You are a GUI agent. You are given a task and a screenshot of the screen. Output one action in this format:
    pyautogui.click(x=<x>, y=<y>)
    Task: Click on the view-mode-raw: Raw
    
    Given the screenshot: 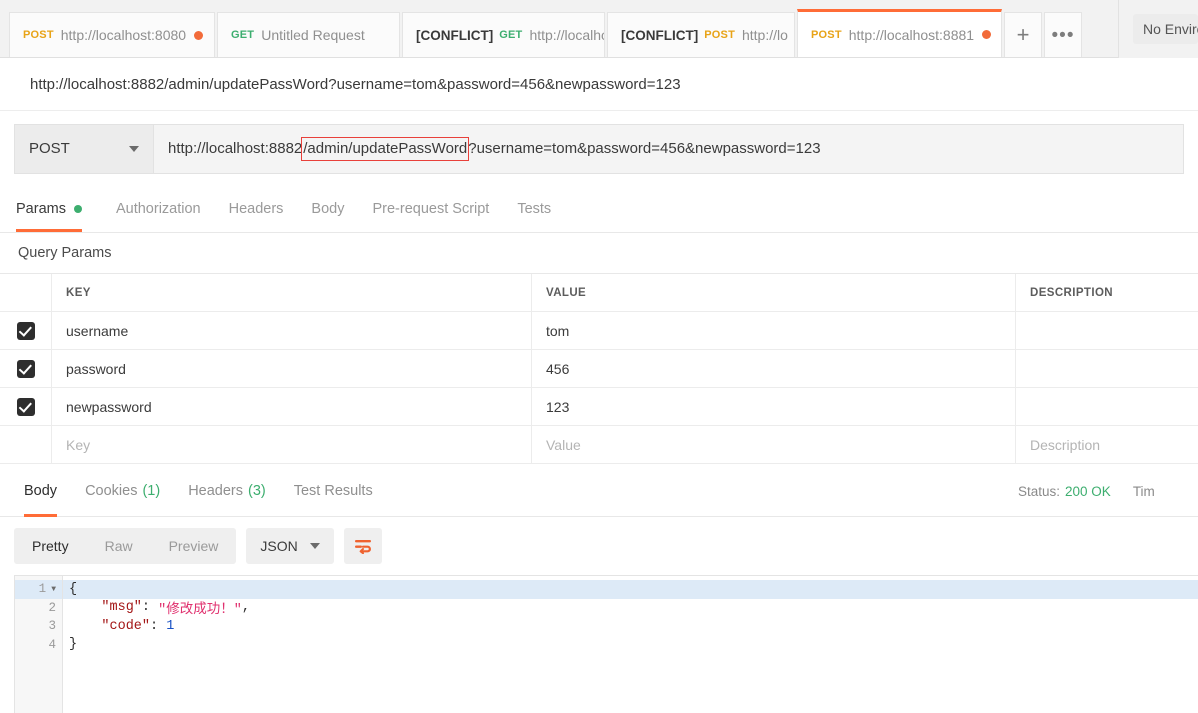 What is the action you would take?
    pyautogui.click(x=119, y=546)
    